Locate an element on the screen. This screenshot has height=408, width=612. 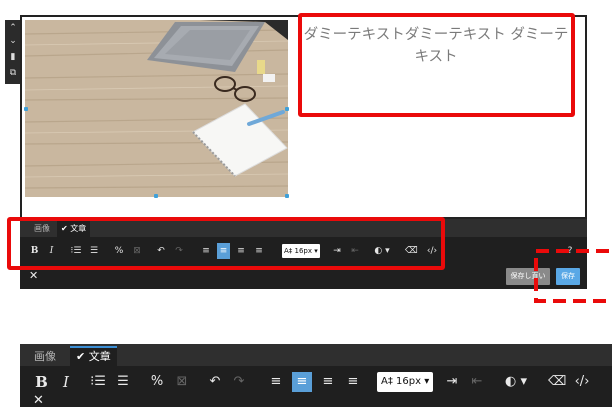
trash-icon: ▮ is located at coordinates (13, 57).